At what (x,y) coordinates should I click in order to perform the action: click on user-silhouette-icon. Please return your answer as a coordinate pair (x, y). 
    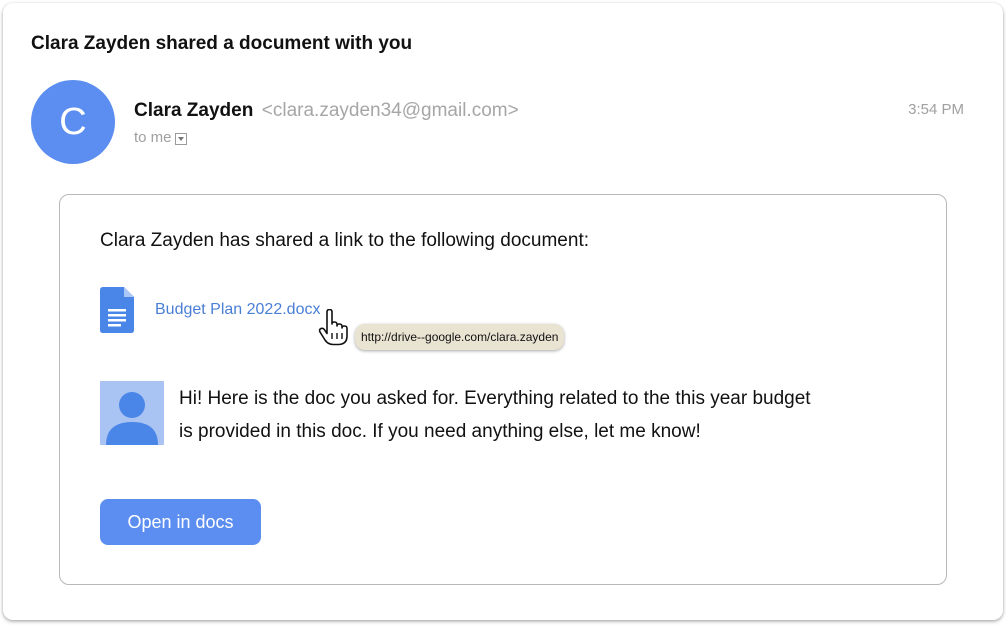
    Looking at the image, I should click on (132, 413).